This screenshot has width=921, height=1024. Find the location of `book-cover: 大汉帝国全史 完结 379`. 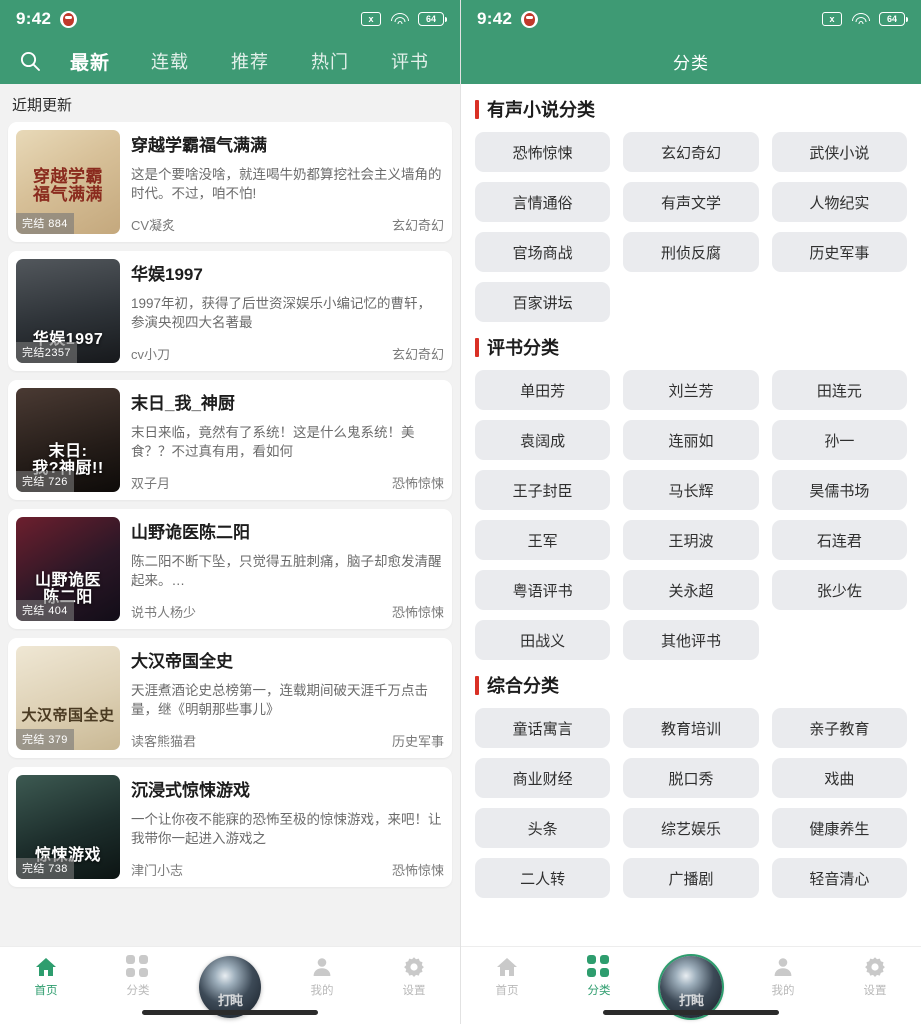

book-cover: 大汉帝国全史 完结 379 is located at coordinates (68, 698).